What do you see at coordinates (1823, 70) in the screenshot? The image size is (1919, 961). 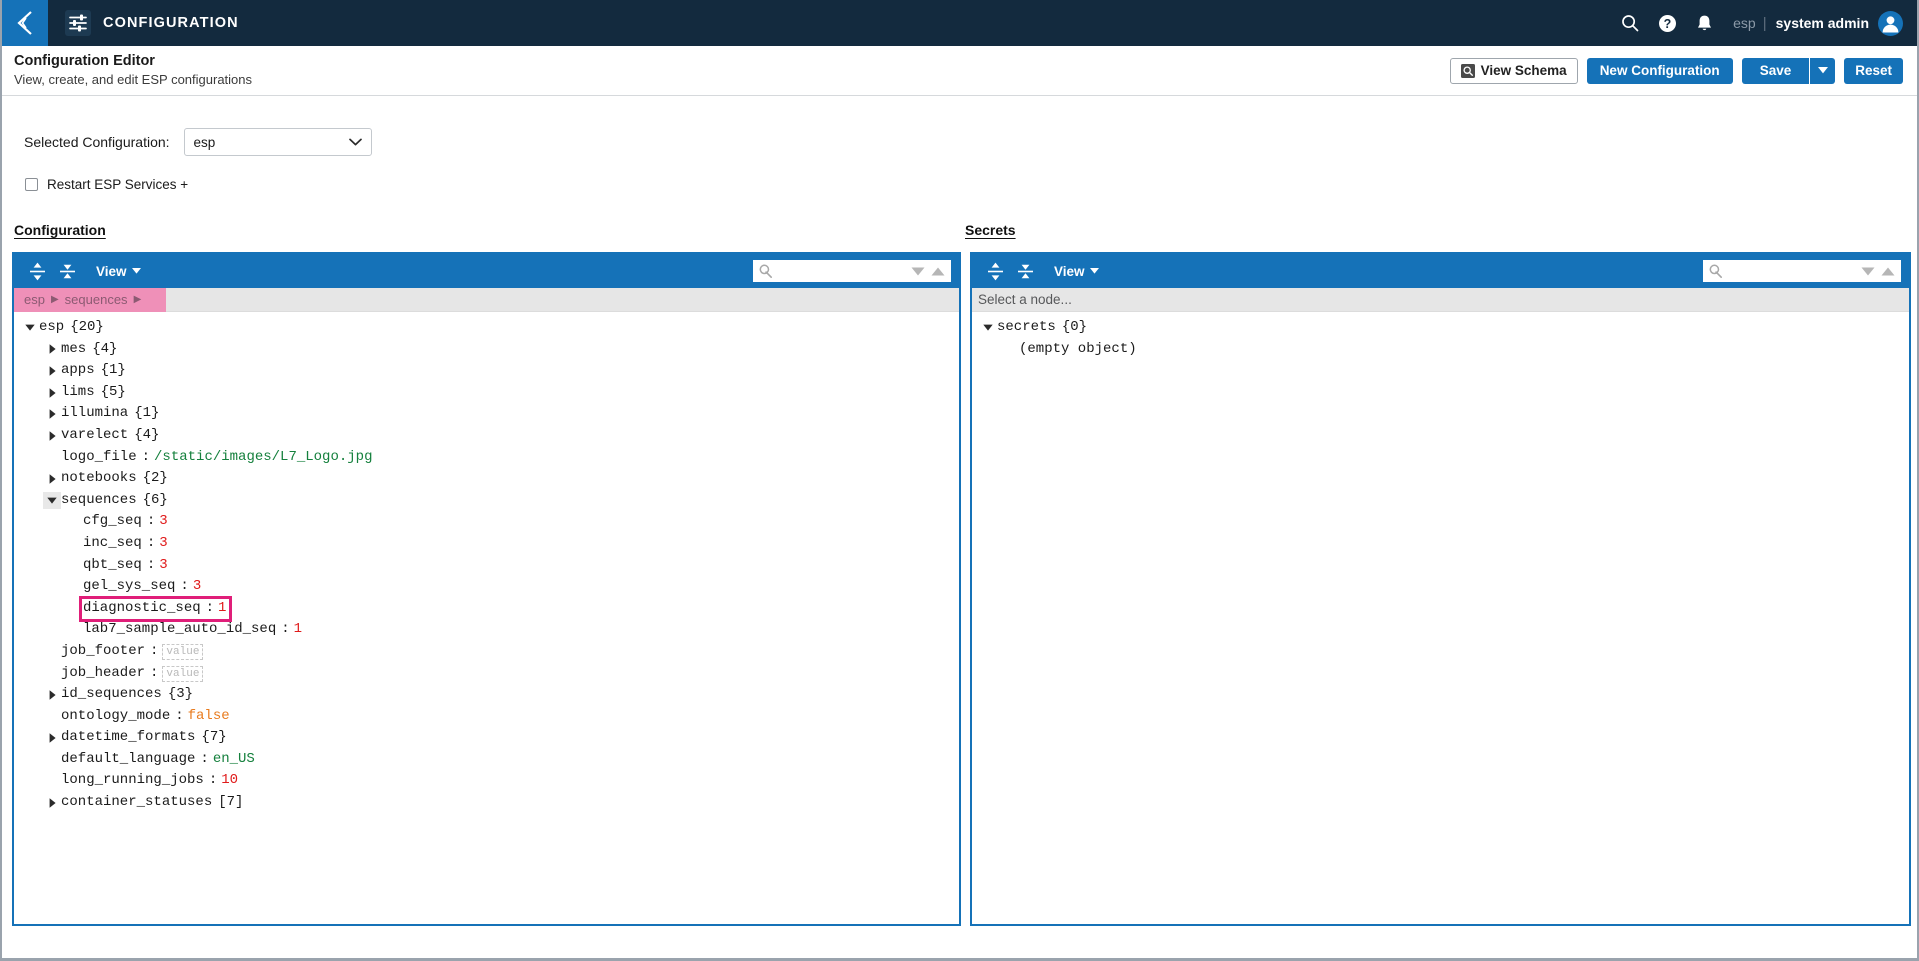 I see `save-dropdown-button` at bounding box center [1823, 70].